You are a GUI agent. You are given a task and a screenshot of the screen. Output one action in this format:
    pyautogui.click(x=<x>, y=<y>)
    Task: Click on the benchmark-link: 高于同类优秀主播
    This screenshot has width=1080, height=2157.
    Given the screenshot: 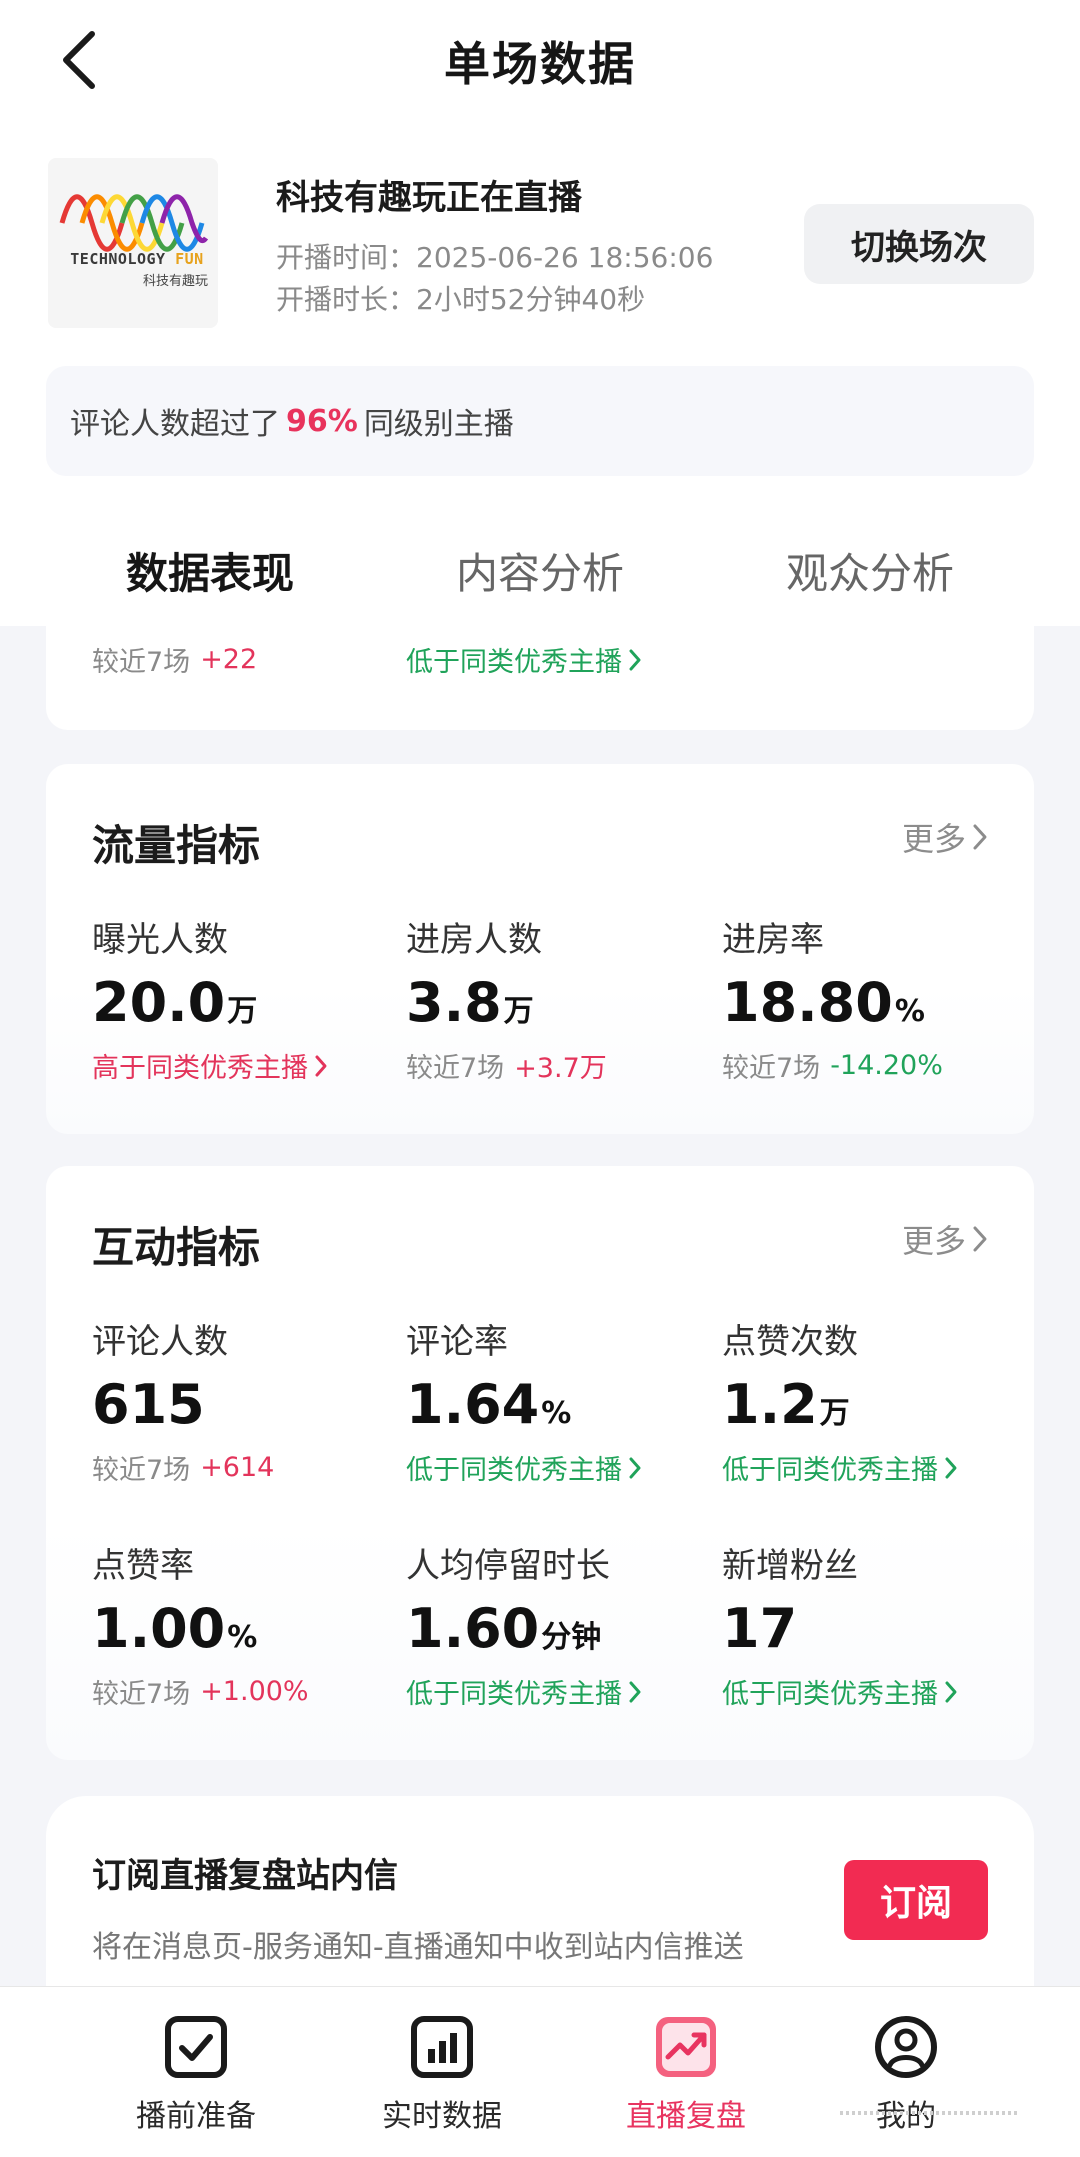 What is the action you would take?
    pyautogui.click(x=210, y=1065)
    